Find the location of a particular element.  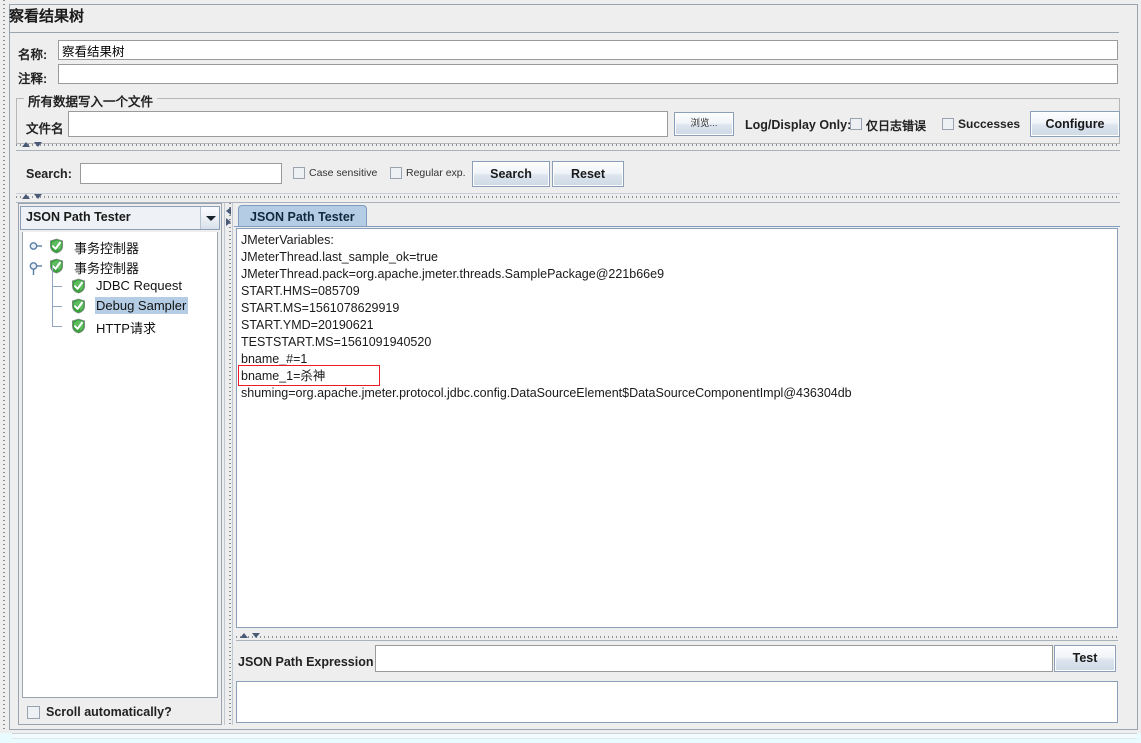

response-line: bname_1=杀神 is located at coordinates (283, 376).